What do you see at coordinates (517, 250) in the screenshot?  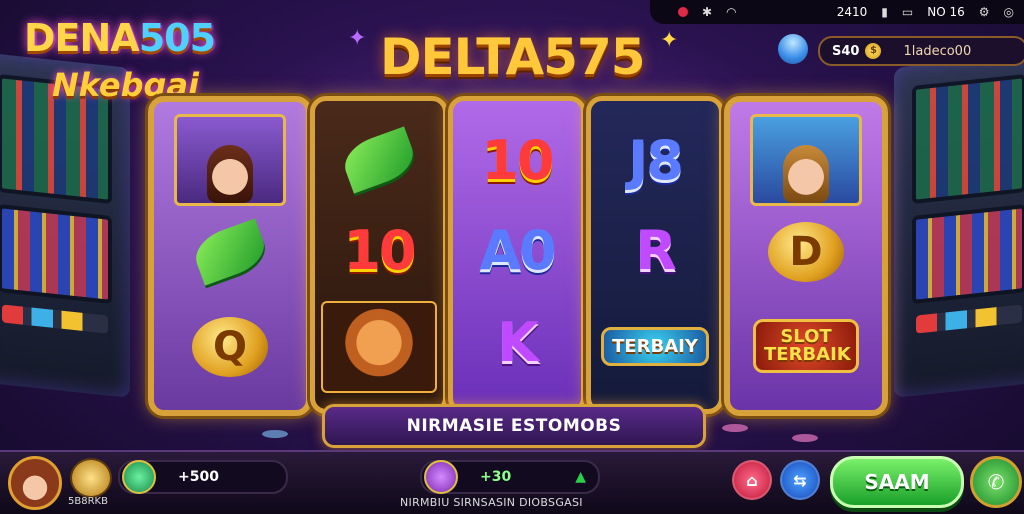 I see `reel-symbol: A0` at bounding box center [517, 250].